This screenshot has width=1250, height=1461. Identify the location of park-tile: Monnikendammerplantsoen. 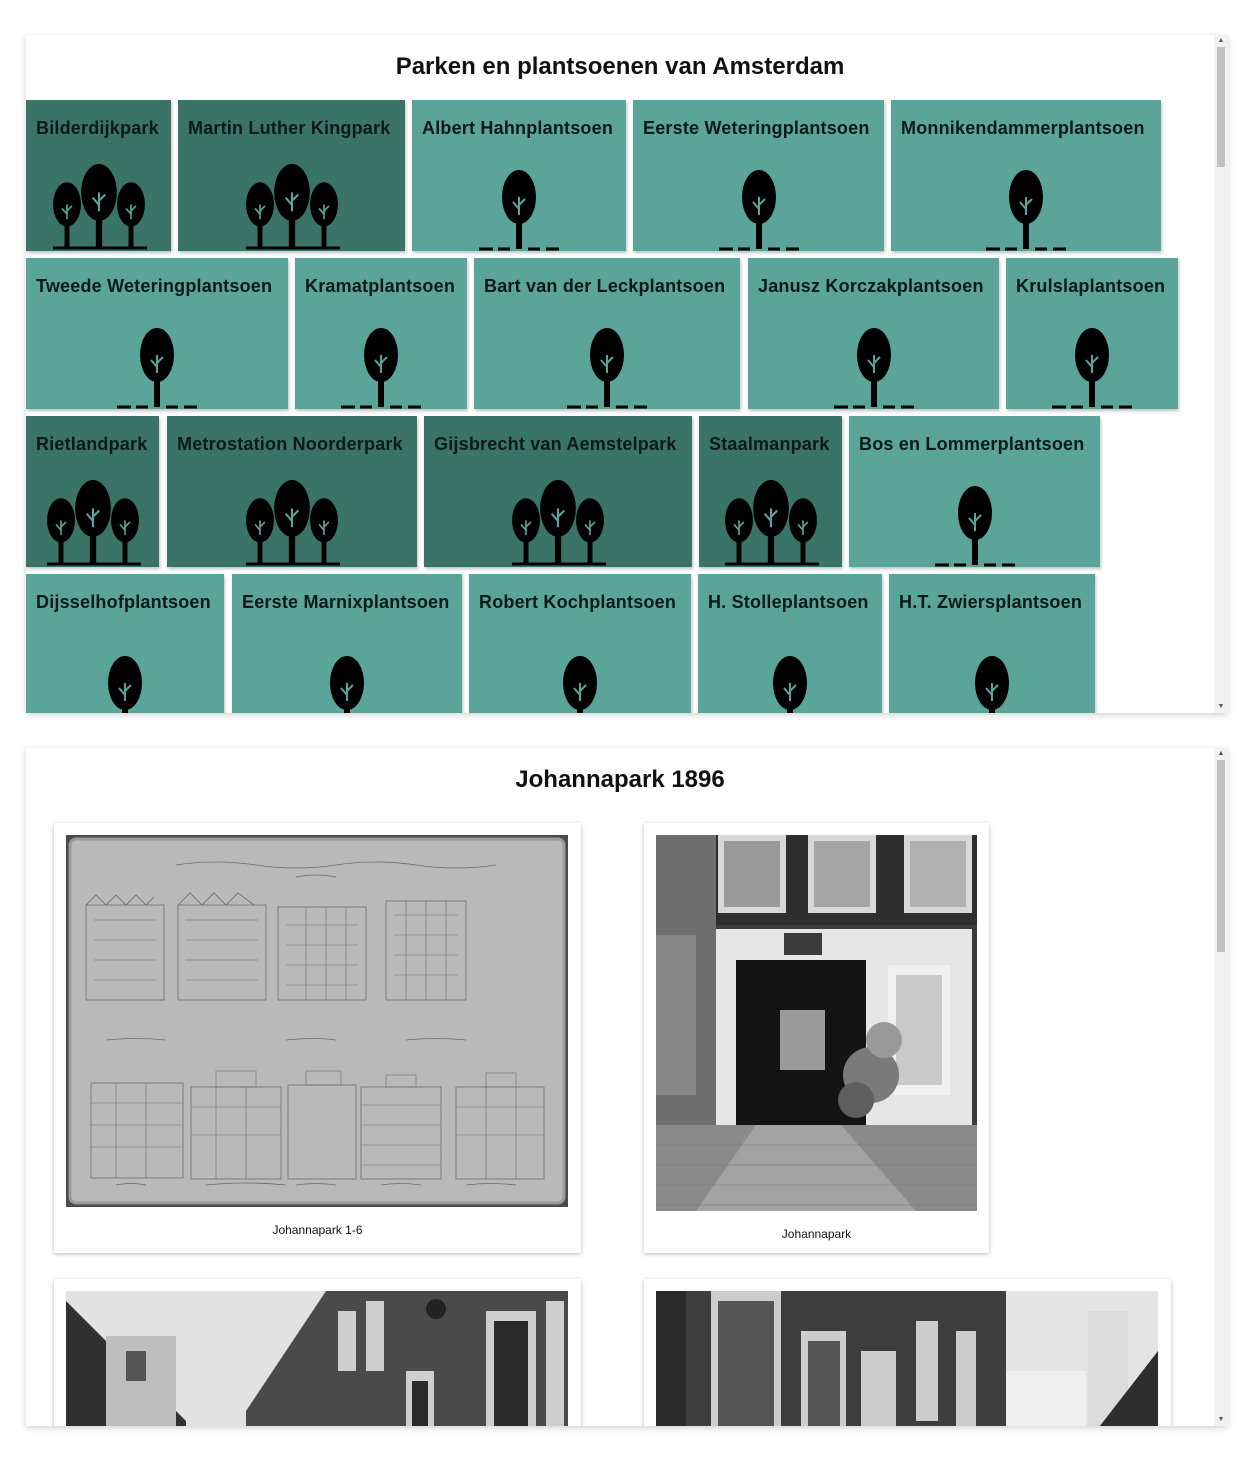
(1026, 175).